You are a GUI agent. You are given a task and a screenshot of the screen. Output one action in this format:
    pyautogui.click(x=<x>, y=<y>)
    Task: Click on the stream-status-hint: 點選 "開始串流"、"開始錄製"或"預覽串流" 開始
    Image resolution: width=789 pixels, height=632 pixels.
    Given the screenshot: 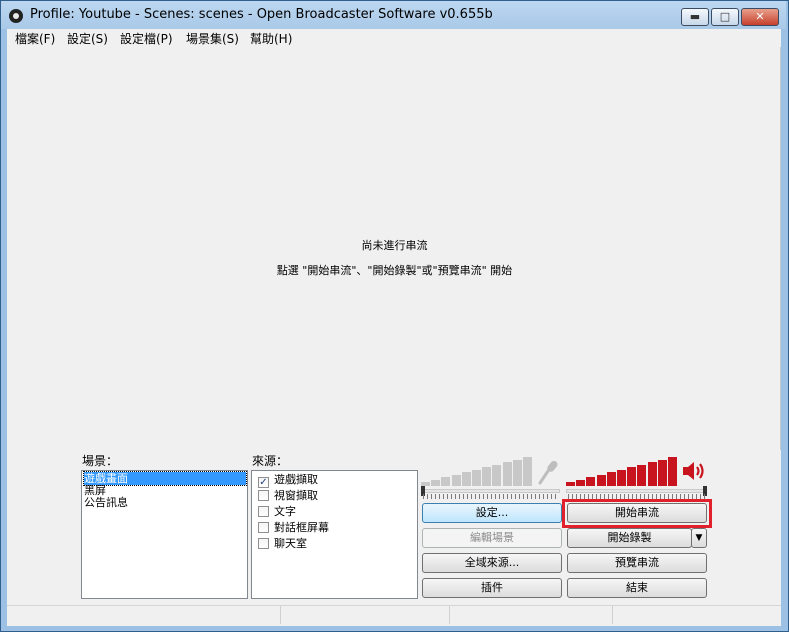 What is the action you would take?
    pyautogui.click(x=394, y=270)
    